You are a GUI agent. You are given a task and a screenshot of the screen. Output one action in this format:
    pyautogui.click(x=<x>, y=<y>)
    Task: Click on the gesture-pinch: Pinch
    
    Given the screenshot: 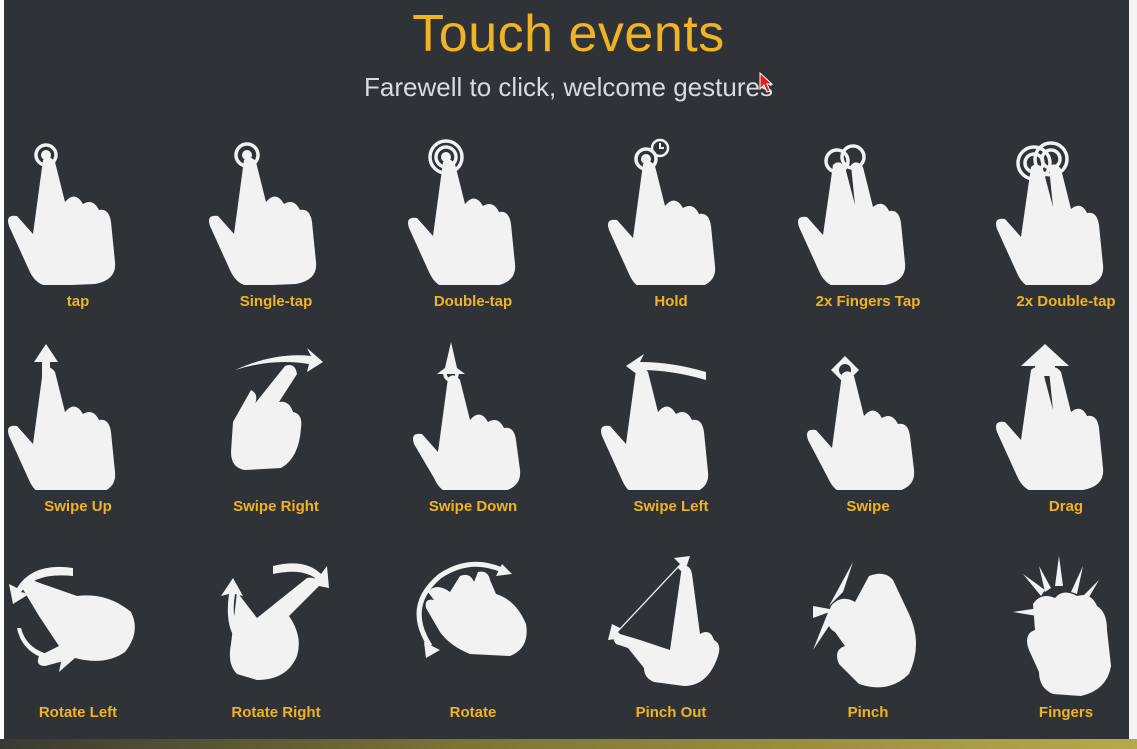 What is the action you would take?
    pyautogui.click(x=868, y=646)
    